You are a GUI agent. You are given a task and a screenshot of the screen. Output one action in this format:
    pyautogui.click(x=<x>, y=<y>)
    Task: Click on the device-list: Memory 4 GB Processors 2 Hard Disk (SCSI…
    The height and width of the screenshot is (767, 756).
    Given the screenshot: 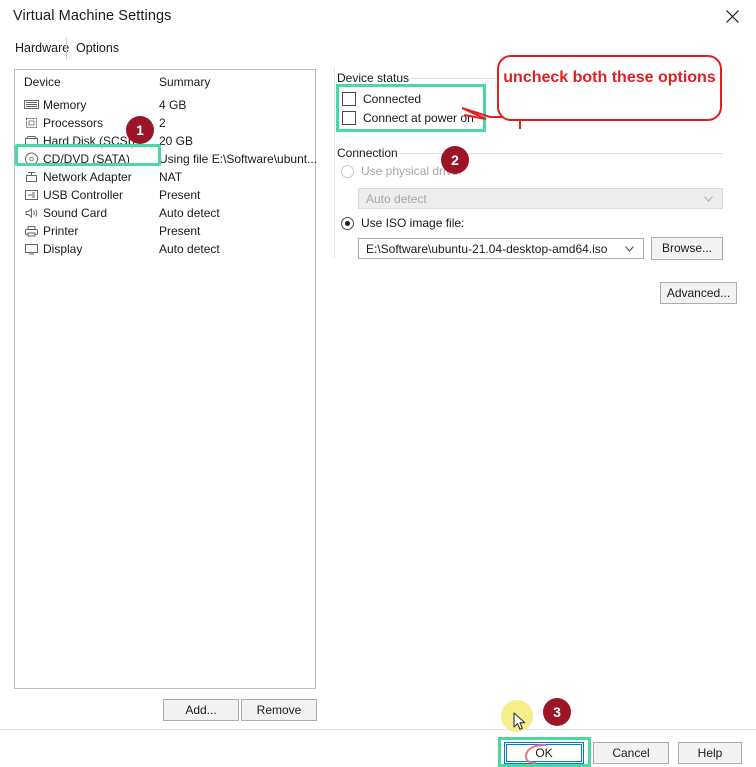 What is the action you would take?
    pyautogui.click(x=166, y=177)
    